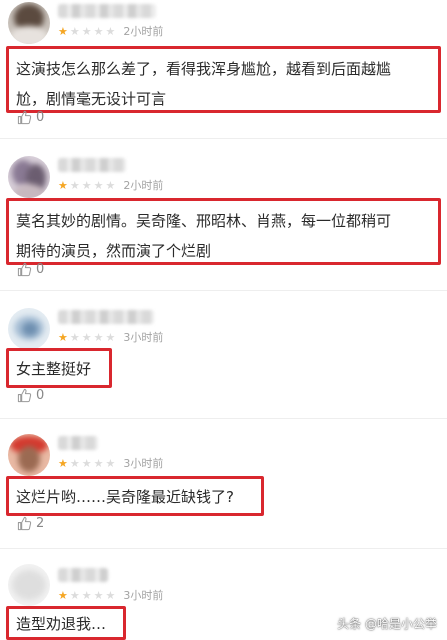 Image resolution: width=447 pixels, height=640 pixels. I want to click on like-count: 2, so click(40, 523).